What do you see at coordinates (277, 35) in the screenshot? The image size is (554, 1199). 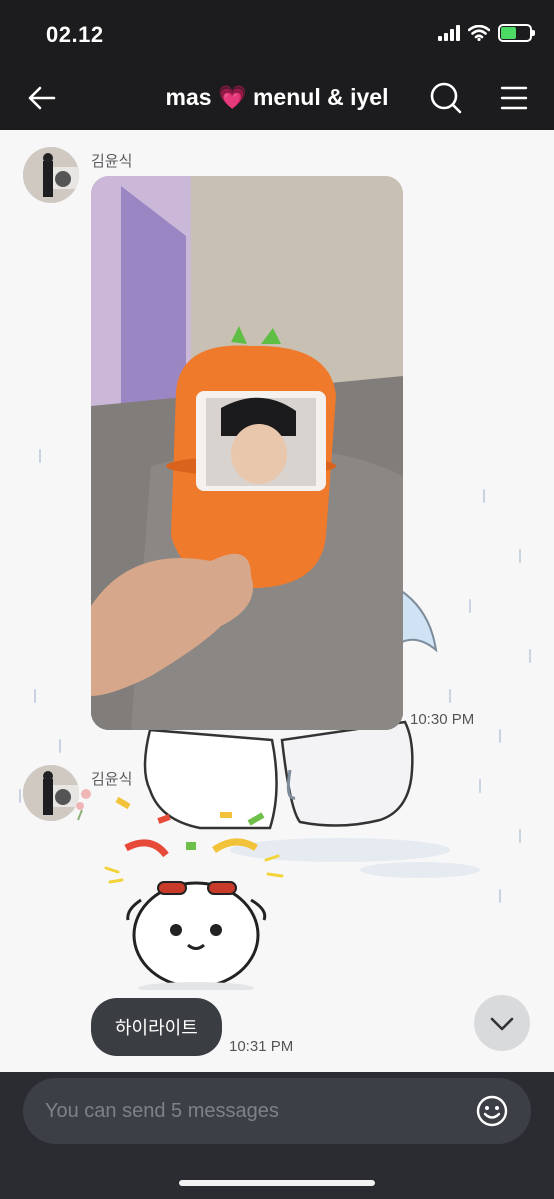 I see `status-bar: 02.12` at bounding box center [277, 35].